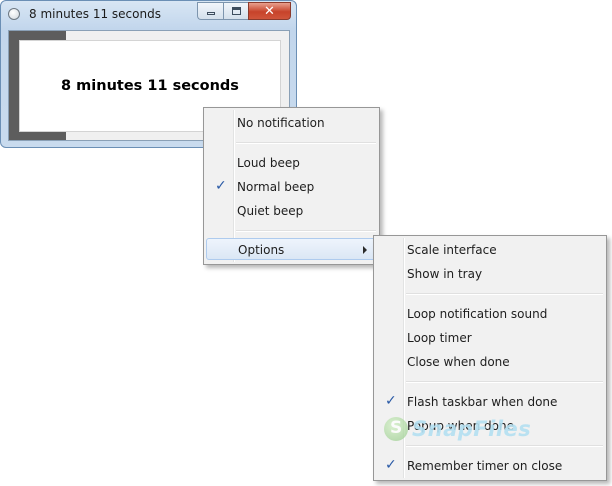  What do you see at coordinates (270, 211) in the screenshot?
I see `menu-item-label: Quiet beep` at bounding box center [270, 211].